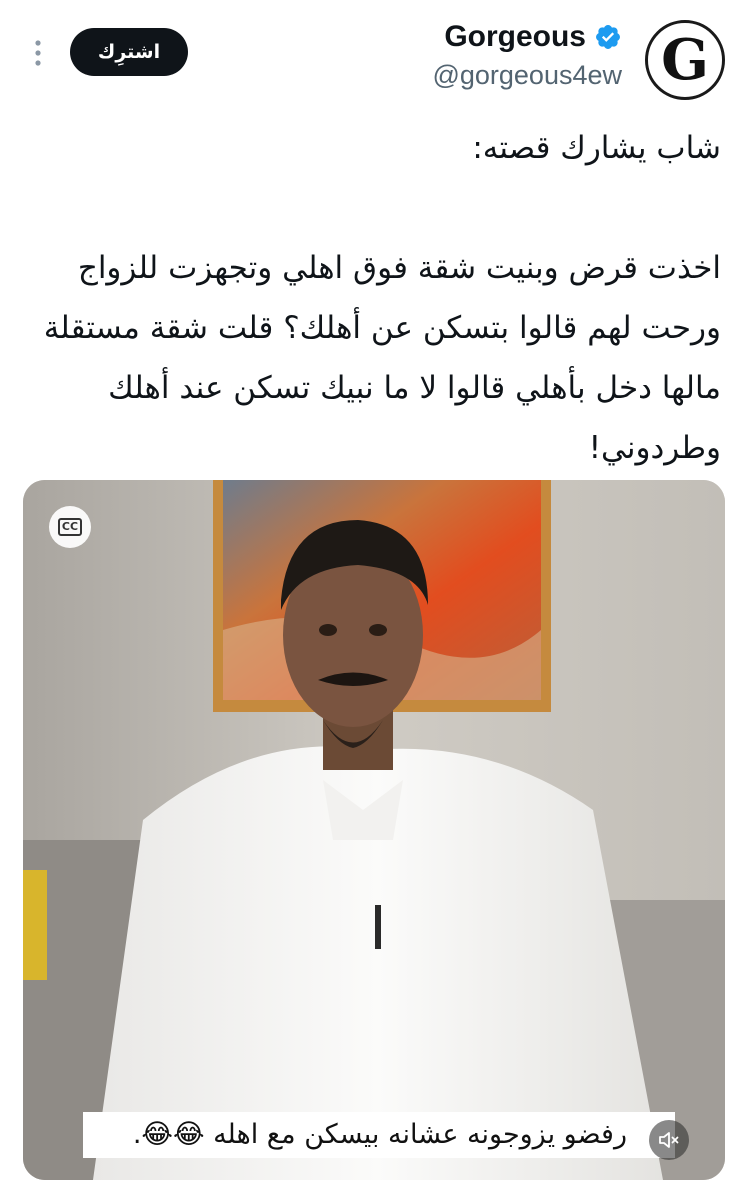  What do you see at coordinates (608, 37) in the screenshot?
I see `verified-badge-icon` at bounding box center [608, 37].